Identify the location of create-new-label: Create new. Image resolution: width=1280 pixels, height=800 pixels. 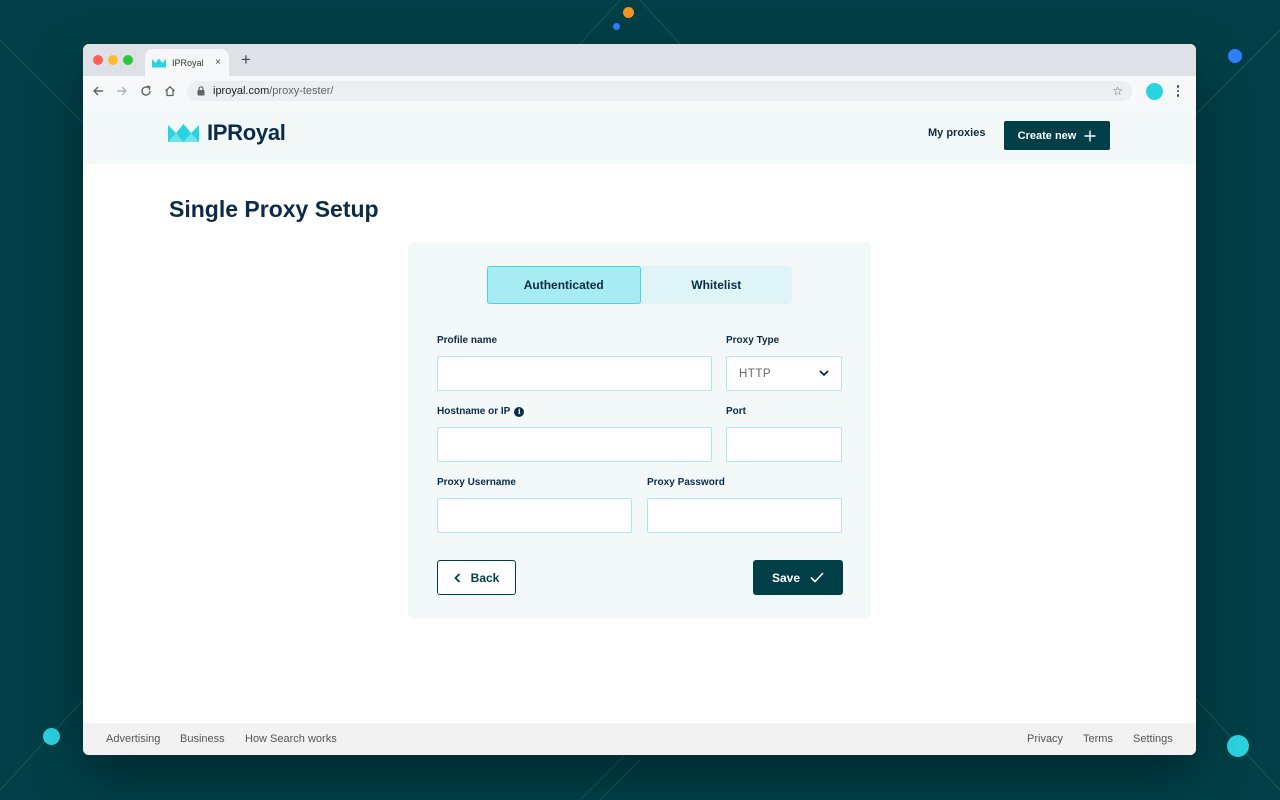
(1047, 135).